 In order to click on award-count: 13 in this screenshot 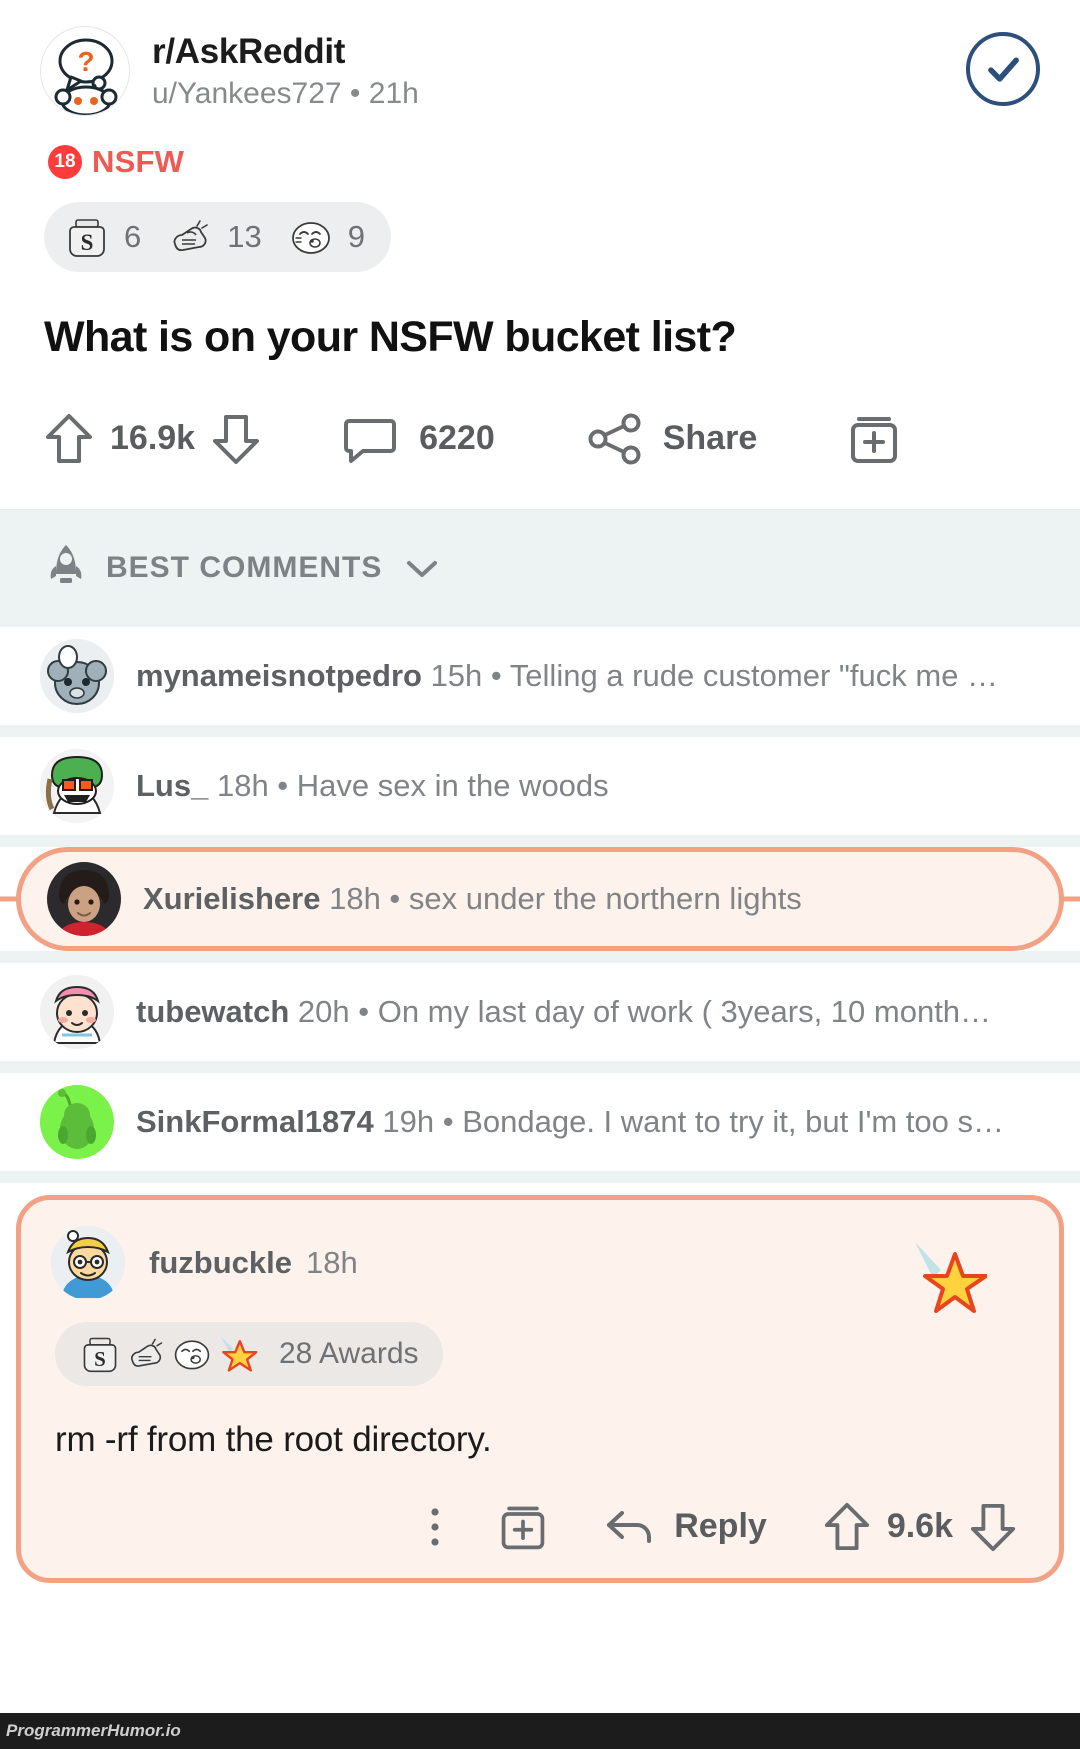, I will do `click(244, 236)`.